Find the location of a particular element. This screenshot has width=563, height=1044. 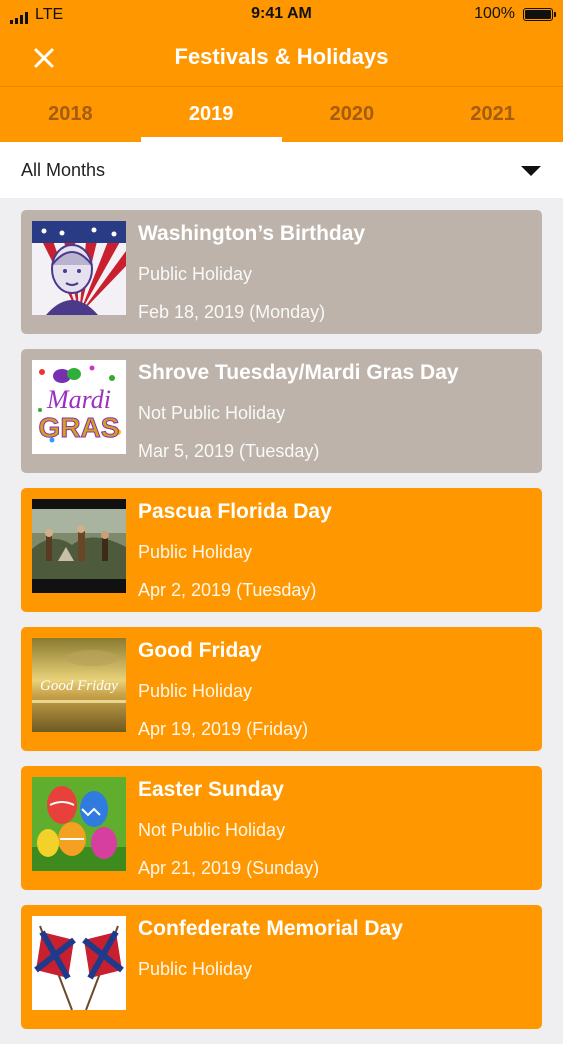

navigation-bar: Festivals & Holidays is located at coordinates (281, 58).